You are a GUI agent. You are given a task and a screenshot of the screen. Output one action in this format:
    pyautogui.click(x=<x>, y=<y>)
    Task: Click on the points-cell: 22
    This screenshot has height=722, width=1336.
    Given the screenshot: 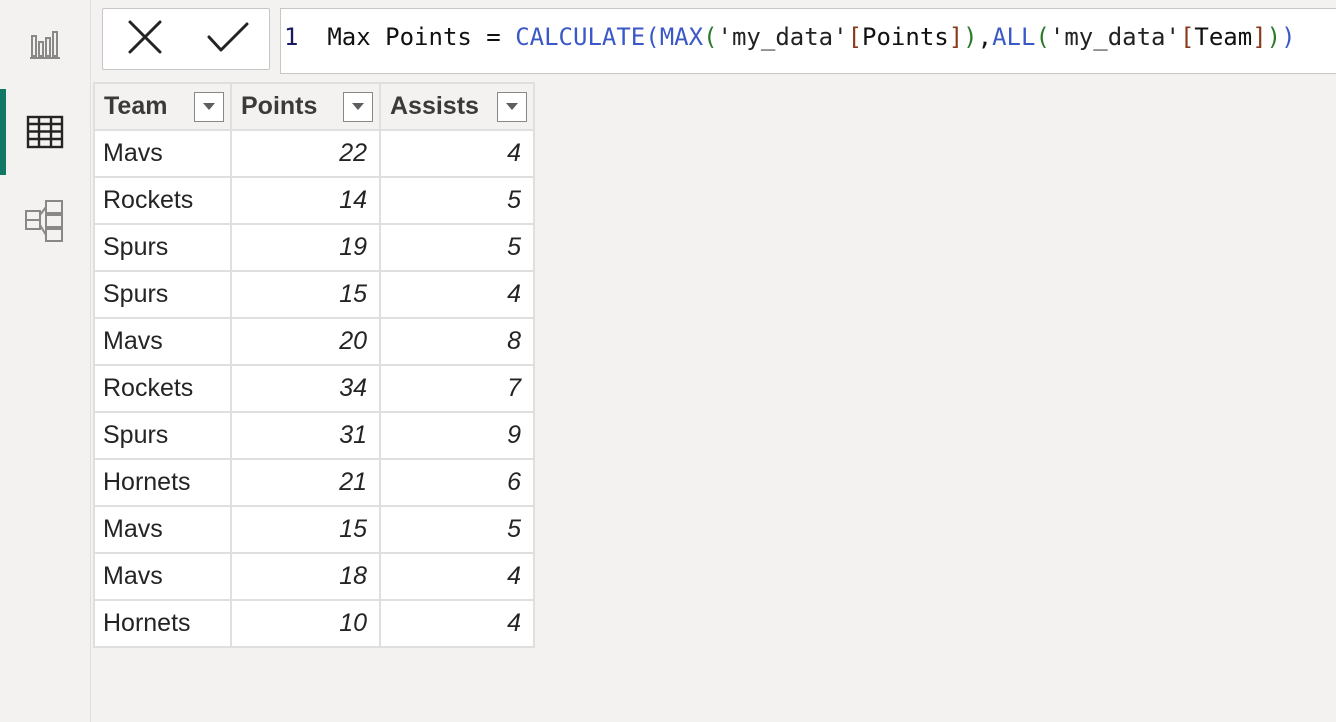 What is the action you would take?
    pyautogui.click(x=305, y=153)
    